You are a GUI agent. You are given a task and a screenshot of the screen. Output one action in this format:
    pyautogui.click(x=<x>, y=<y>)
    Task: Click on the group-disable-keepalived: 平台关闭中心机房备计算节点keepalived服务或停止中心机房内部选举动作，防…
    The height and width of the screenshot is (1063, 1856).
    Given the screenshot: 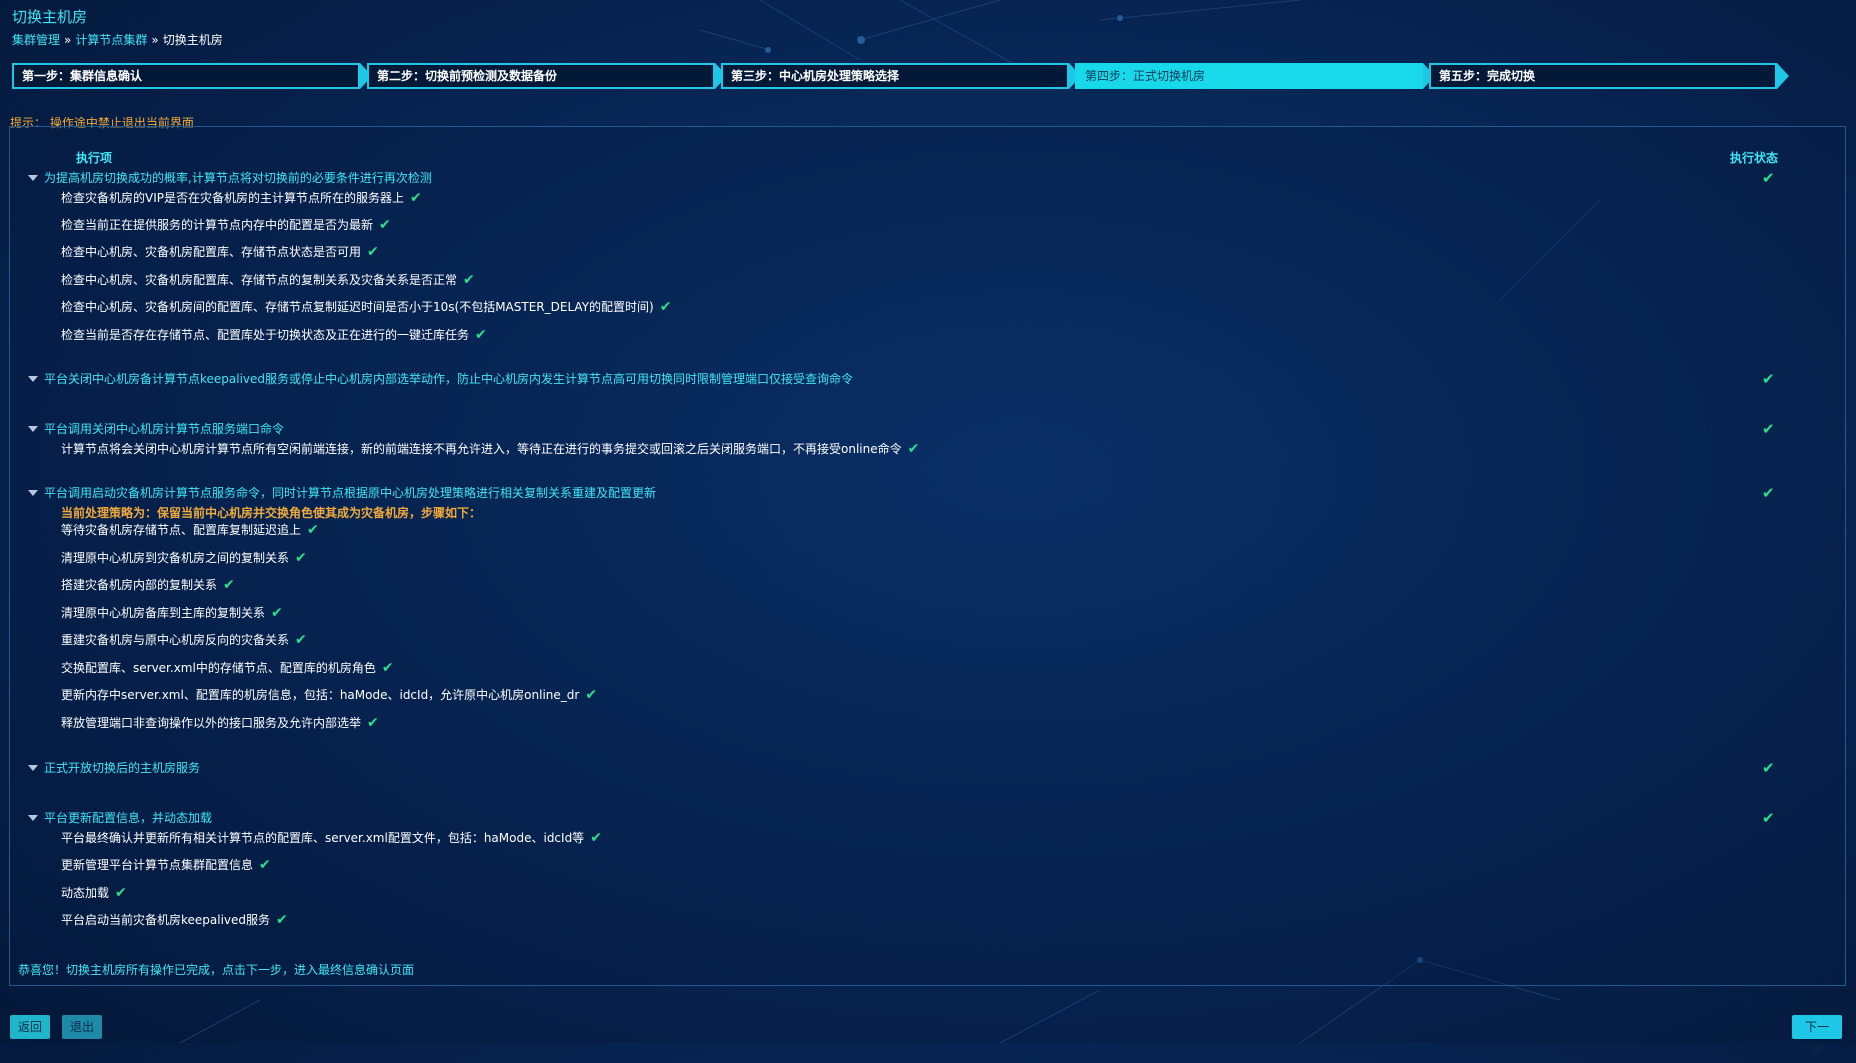 What is the action you would take?
    pyautogui.click(x=440, y=378)
    